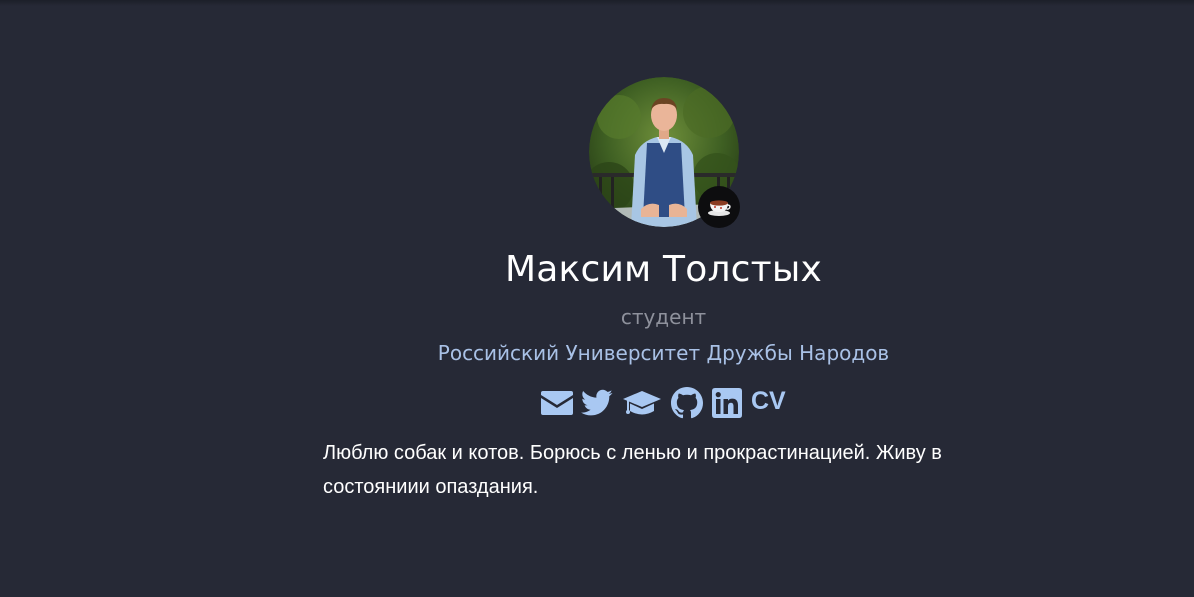 This screenshot has height=597, width=1194. I want to click on graduation-cap-icon, so click(642, 403).